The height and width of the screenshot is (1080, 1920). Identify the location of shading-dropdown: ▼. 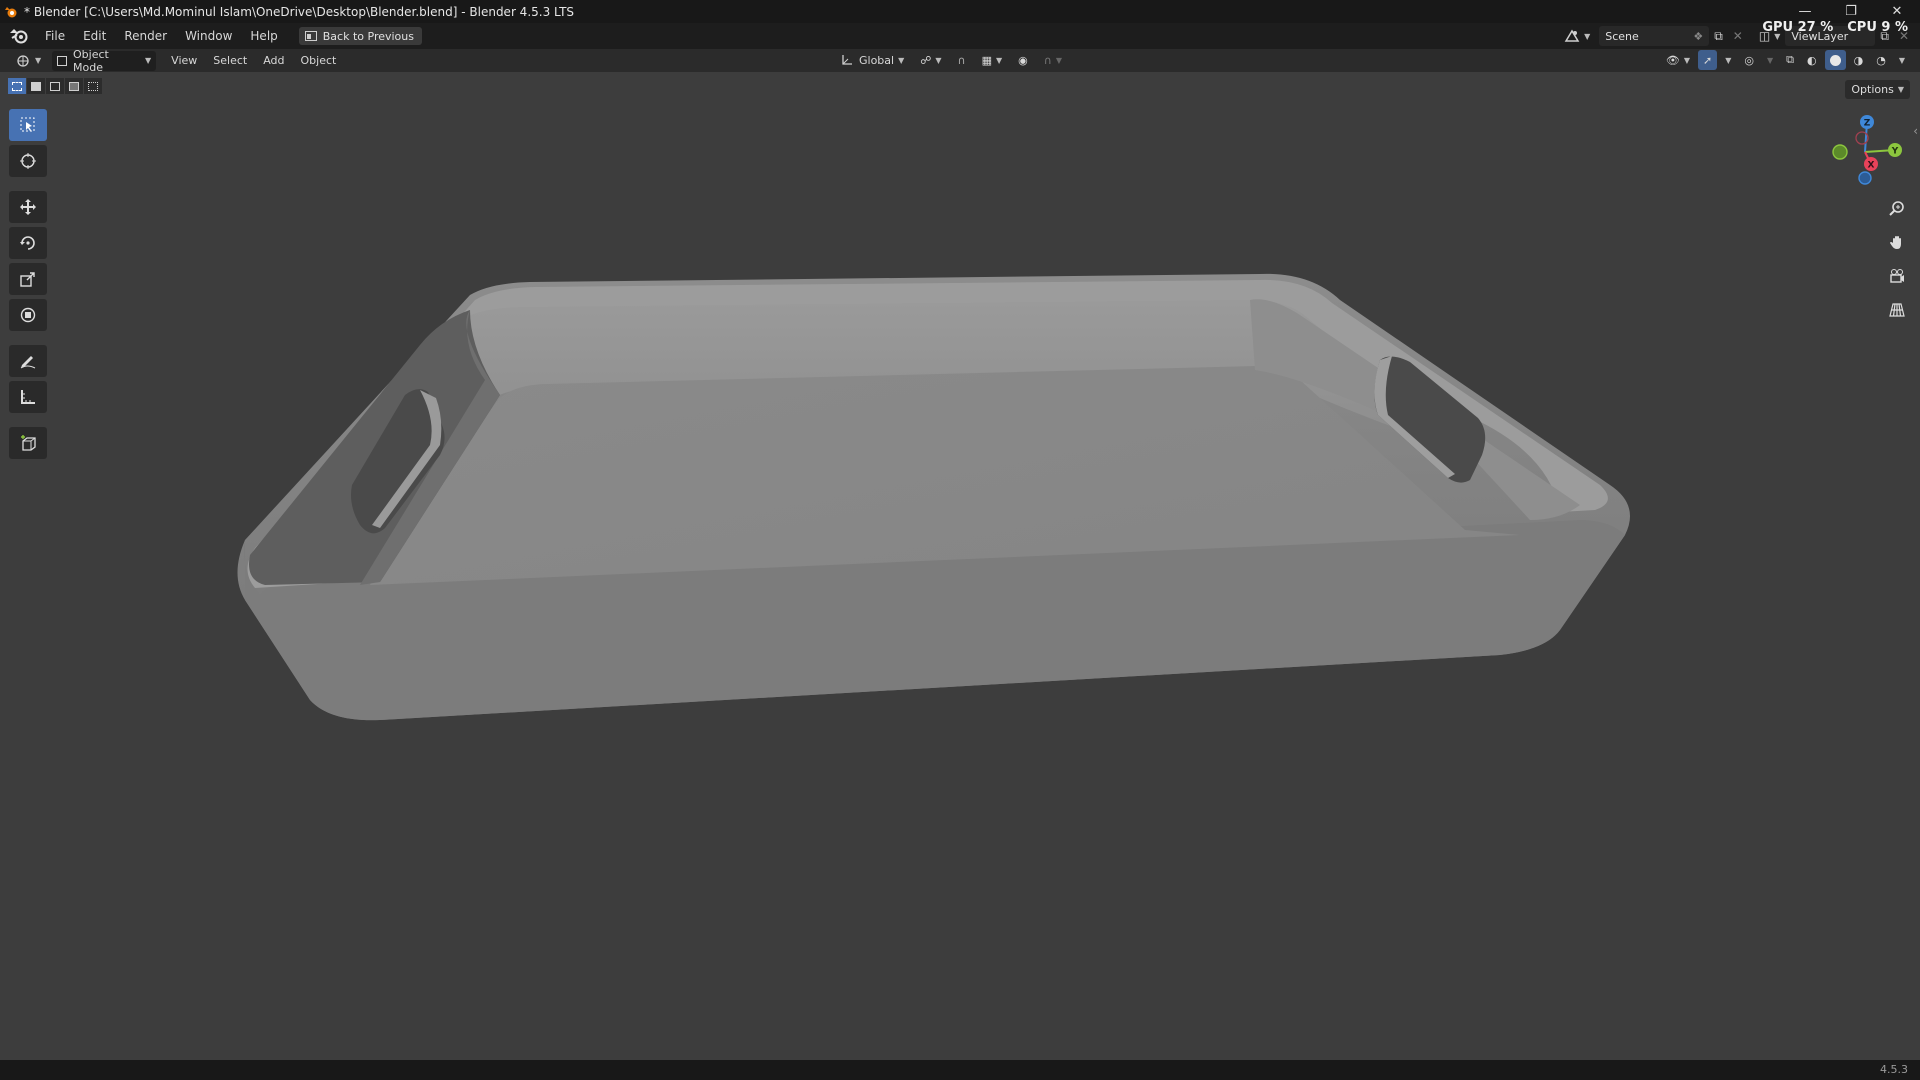
(1902, 60).